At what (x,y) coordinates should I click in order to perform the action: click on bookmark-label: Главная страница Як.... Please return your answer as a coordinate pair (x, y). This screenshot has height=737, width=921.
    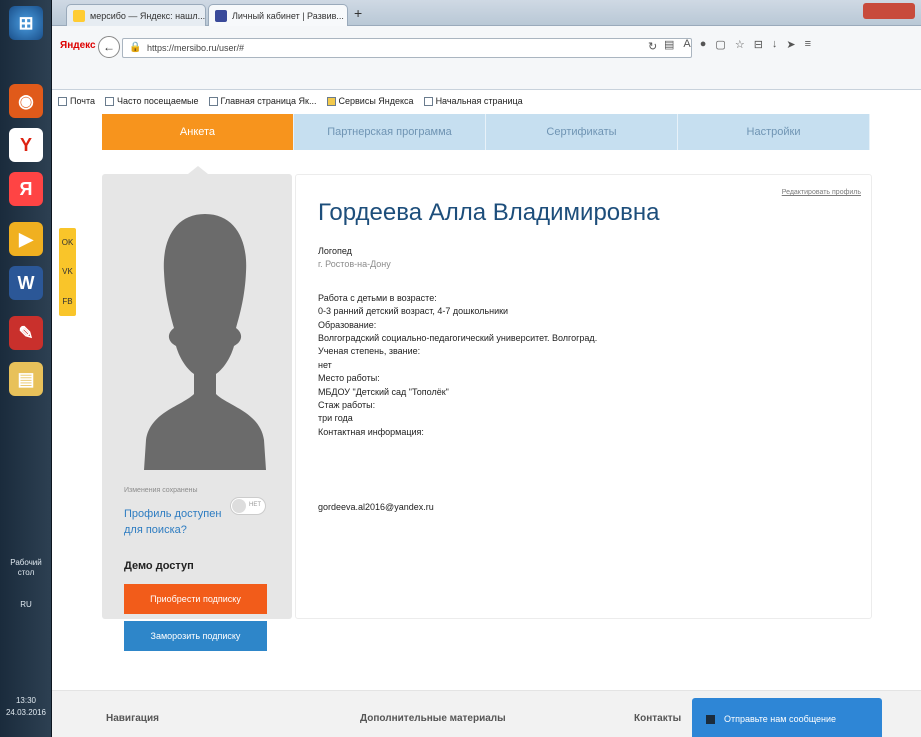
    Looking at the image, I should click on (268, 101).